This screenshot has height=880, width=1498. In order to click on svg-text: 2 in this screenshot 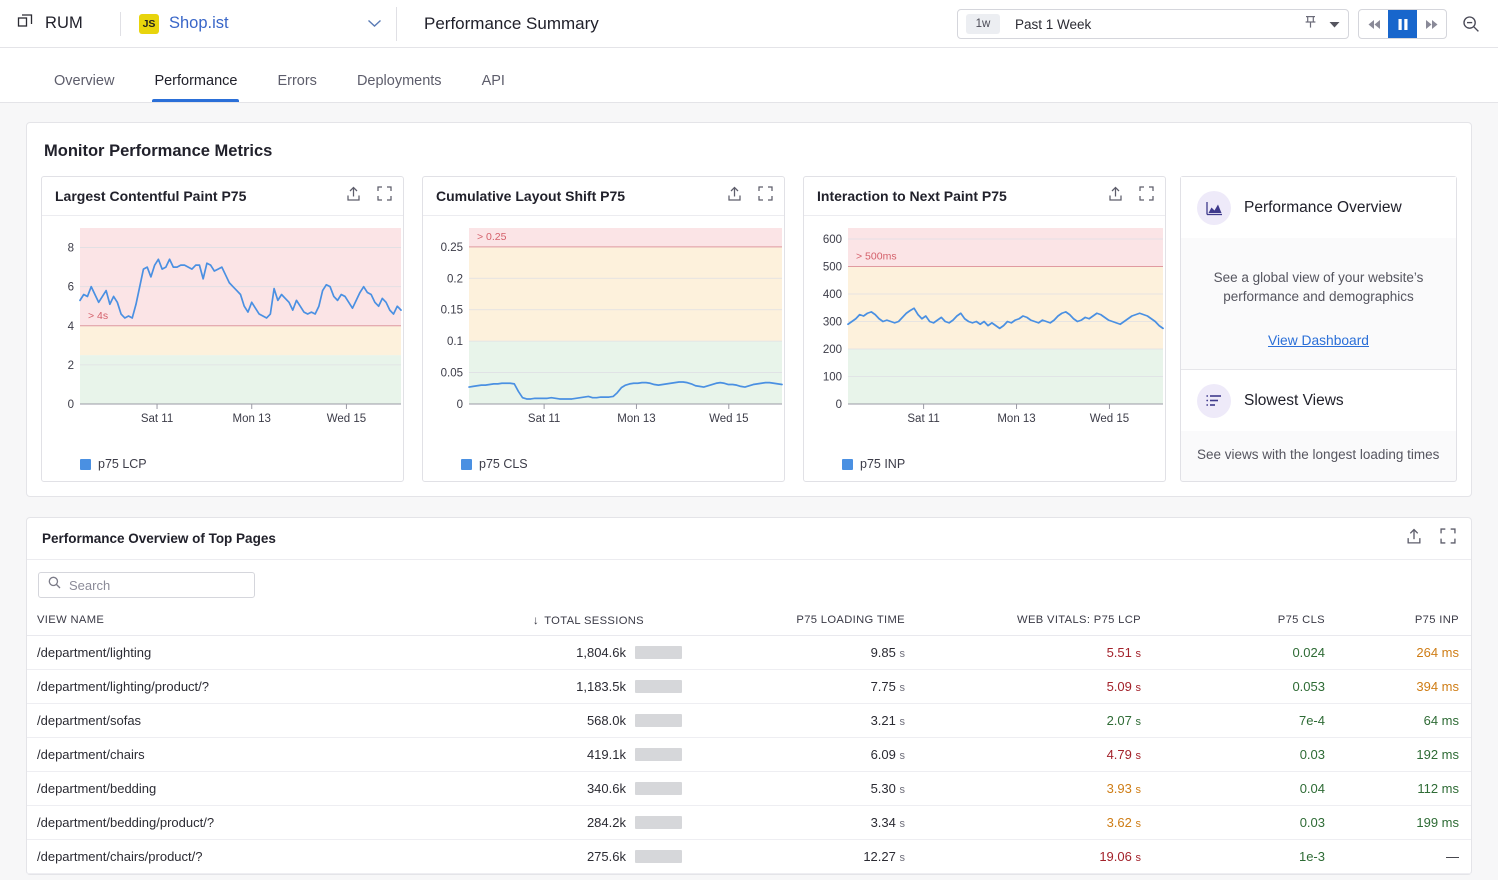, I will do `click(71, 366)`.